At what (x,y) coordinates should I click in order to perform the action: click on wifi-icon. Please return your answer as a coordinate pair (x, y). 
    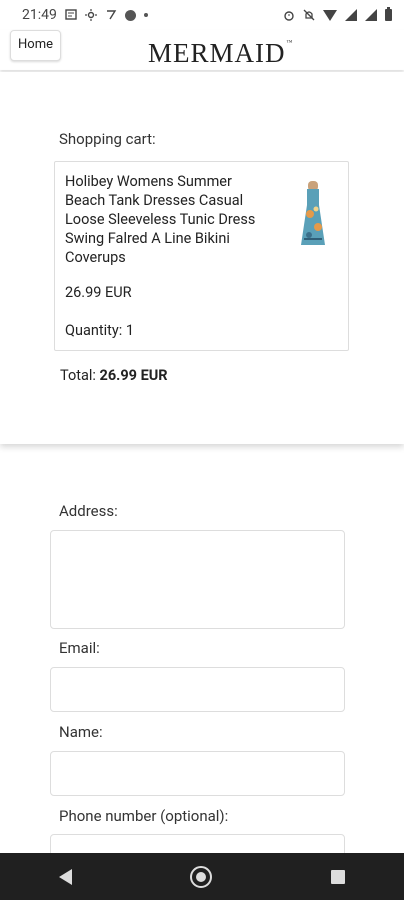
    Looking at the image, I should click on (330, 15).